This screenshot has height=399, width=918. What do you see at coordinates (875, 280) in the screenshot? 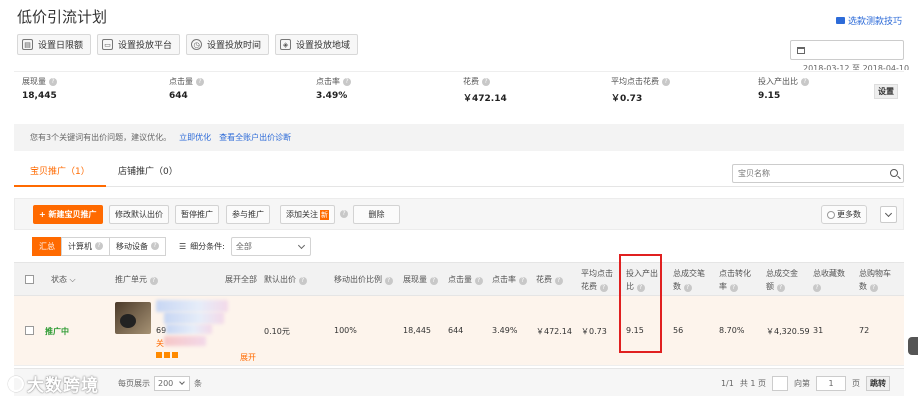
I see `th-cart: 总购物车数 ?` at bounding box center [875, 280].